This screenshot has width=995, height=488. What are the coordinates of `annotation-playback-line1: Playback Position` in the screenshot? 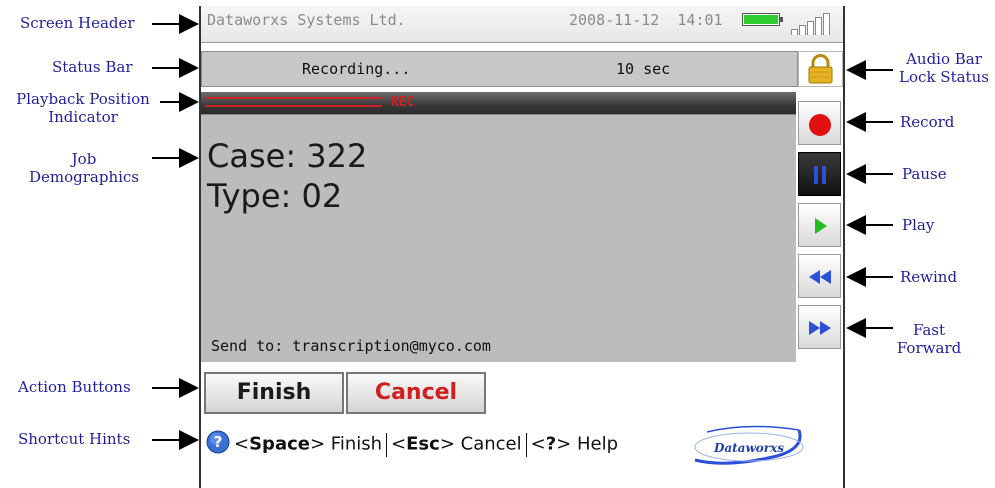 It's located at (83, 99).